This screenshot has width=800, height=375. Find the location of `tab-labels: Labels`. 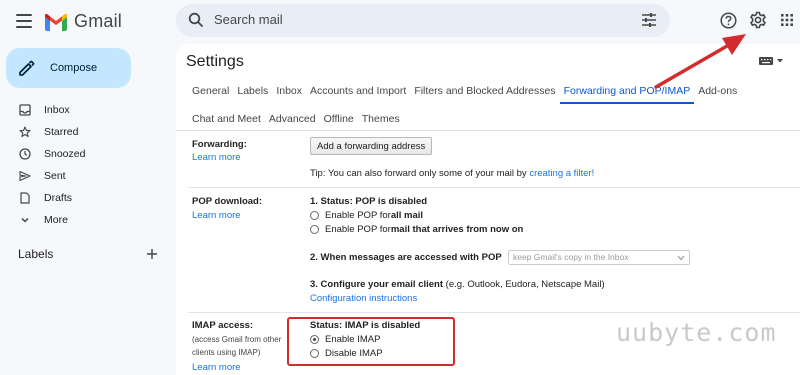

tab-labels: Labels is located at coordinates (252, 93).